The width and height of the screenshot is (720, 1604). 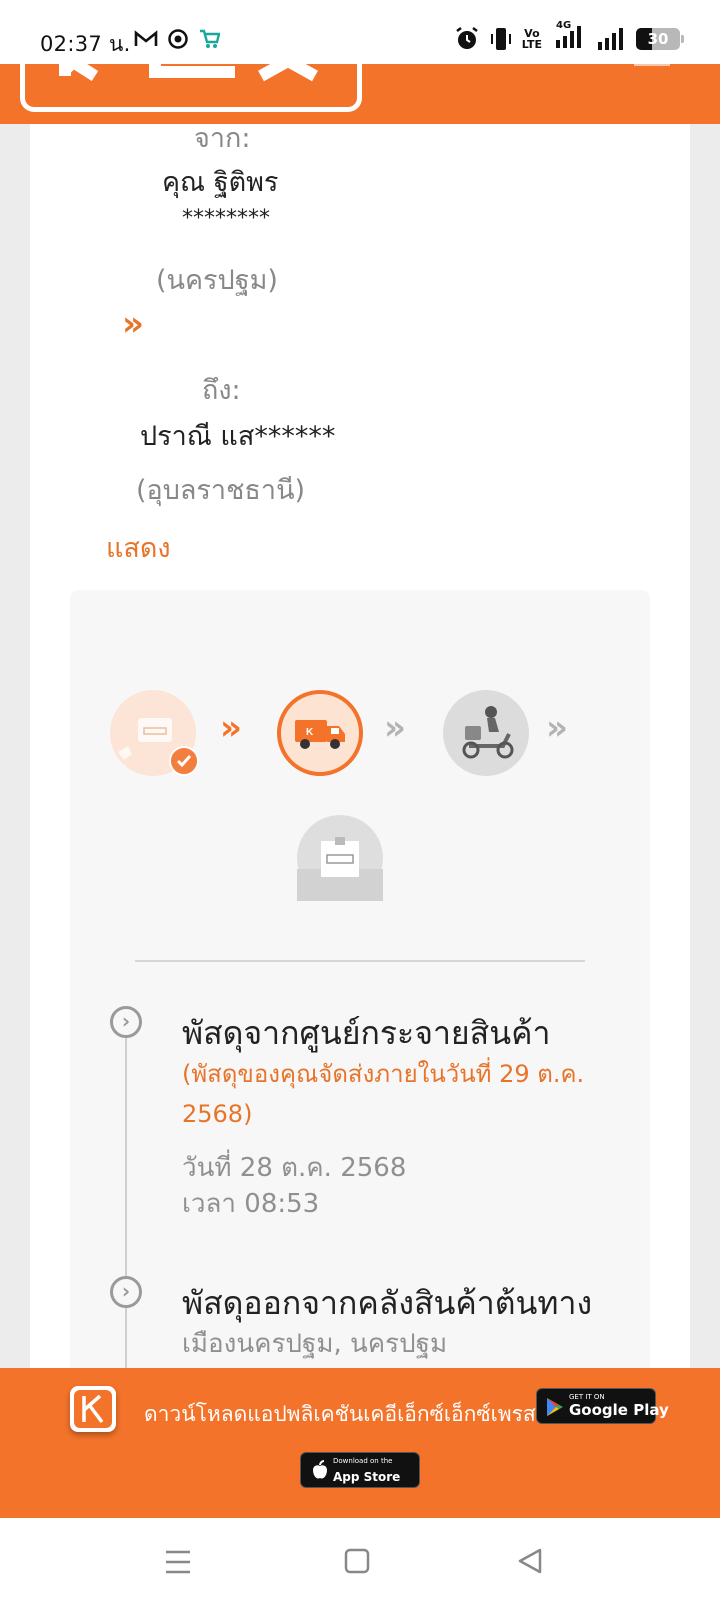 I want to click on step-in-transit: K, so click(x=320, y=733).